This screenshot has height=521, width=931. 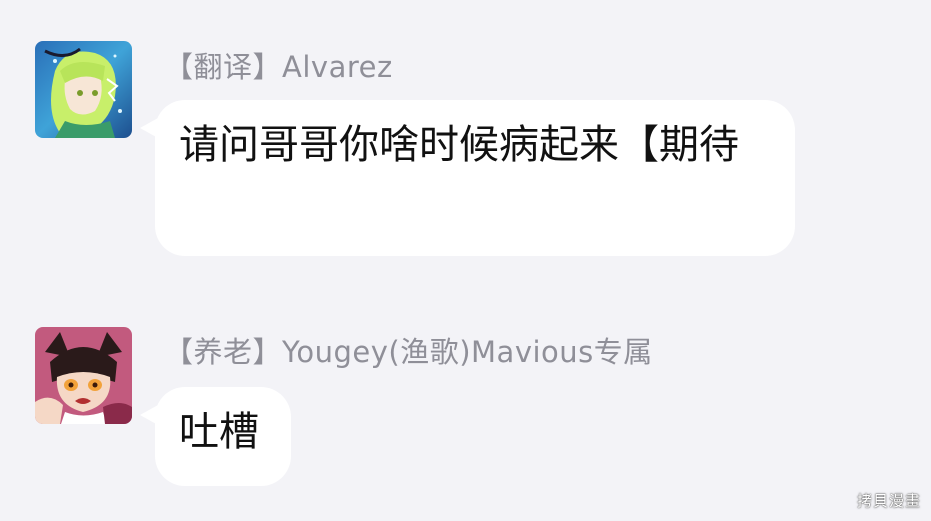 What do you see at coordinates (223, 67) in the screenshot?
I see `sender-tag: 【翻译】` at bounding box center [223, 67].